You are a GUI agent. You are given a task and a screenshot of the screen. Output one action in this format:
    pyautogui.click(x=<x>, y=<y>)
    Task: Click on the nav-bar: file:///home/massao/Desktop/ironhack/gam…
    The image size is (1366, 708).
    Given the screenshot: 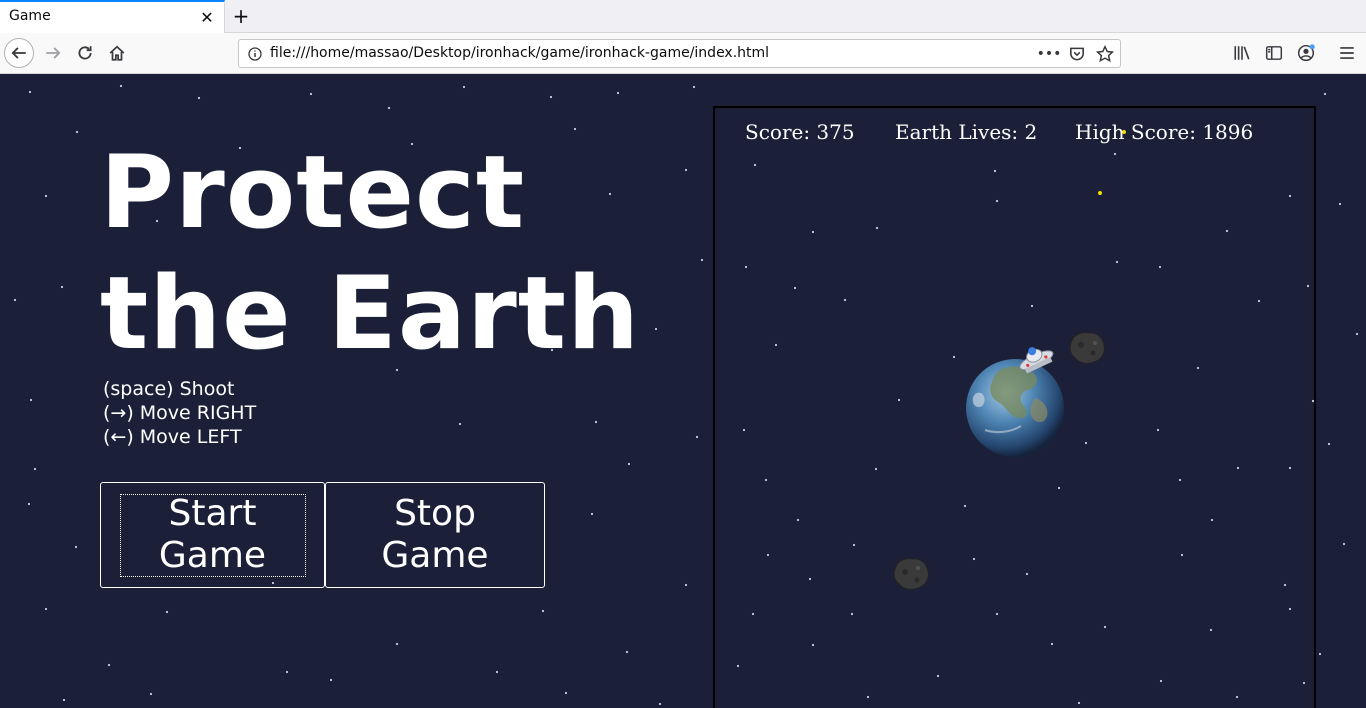 What is the action you would take?
    pyautogui.click(x=683, y=53)
    